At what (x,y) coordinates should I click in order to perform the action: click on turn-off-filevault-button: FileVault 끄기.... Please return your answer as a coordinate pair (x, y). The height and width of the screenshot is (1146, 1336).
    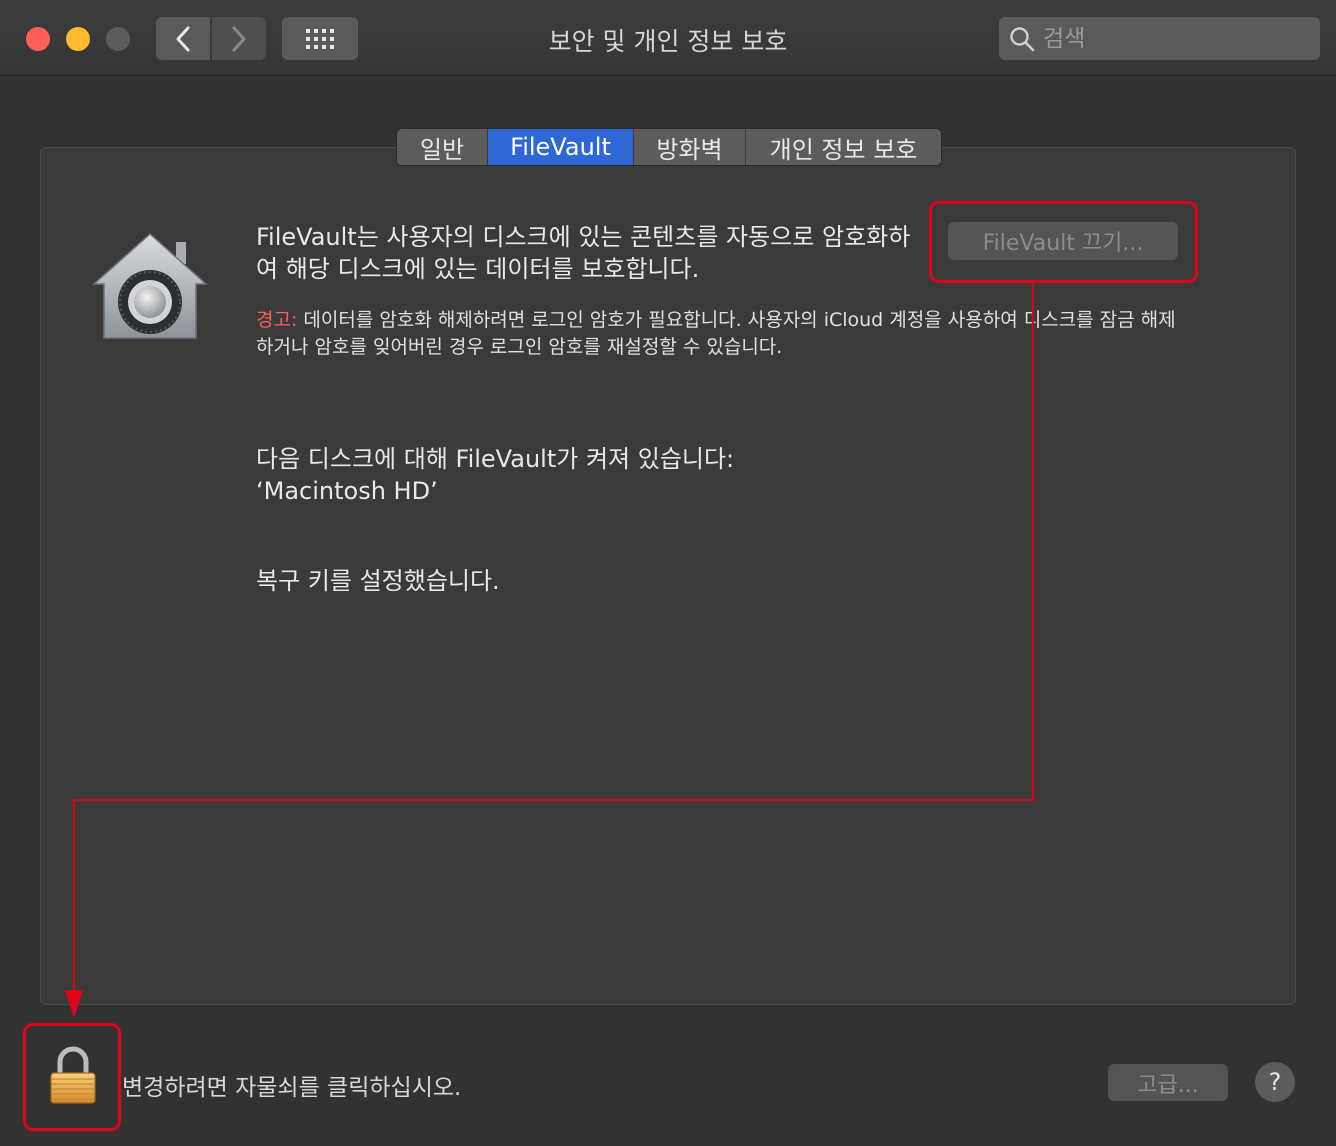
    Looking at the image, I should click on (1063, 241).